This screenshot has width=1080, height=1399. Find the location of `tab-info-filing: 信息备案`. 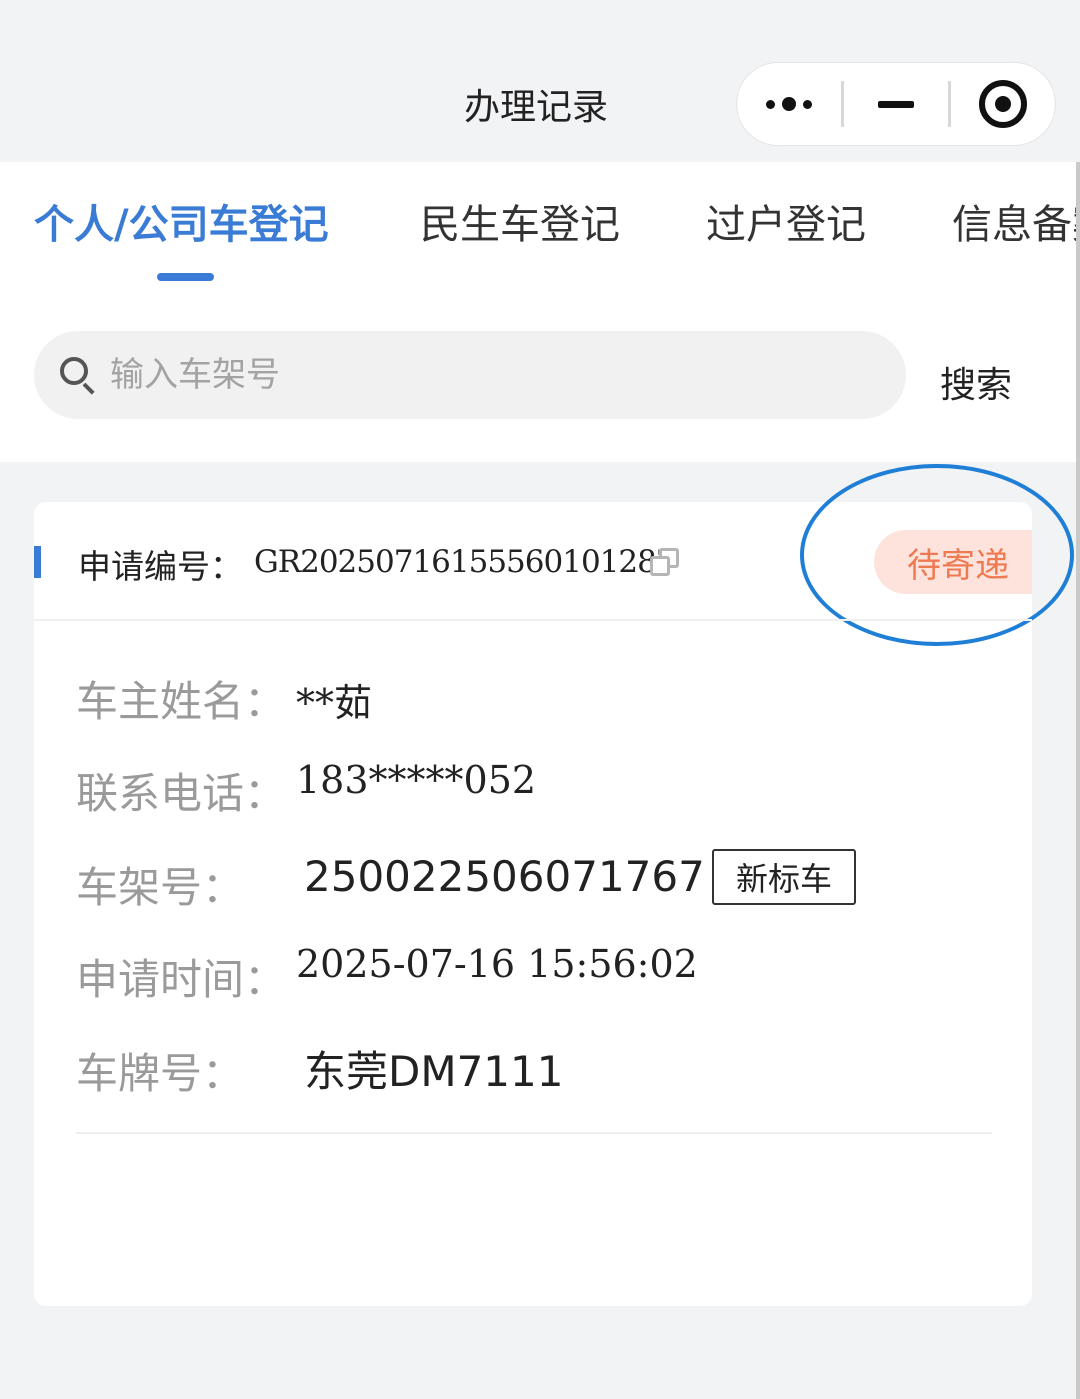

tab-info-filing: 信息备案 is located at coordinates (1014, 221).